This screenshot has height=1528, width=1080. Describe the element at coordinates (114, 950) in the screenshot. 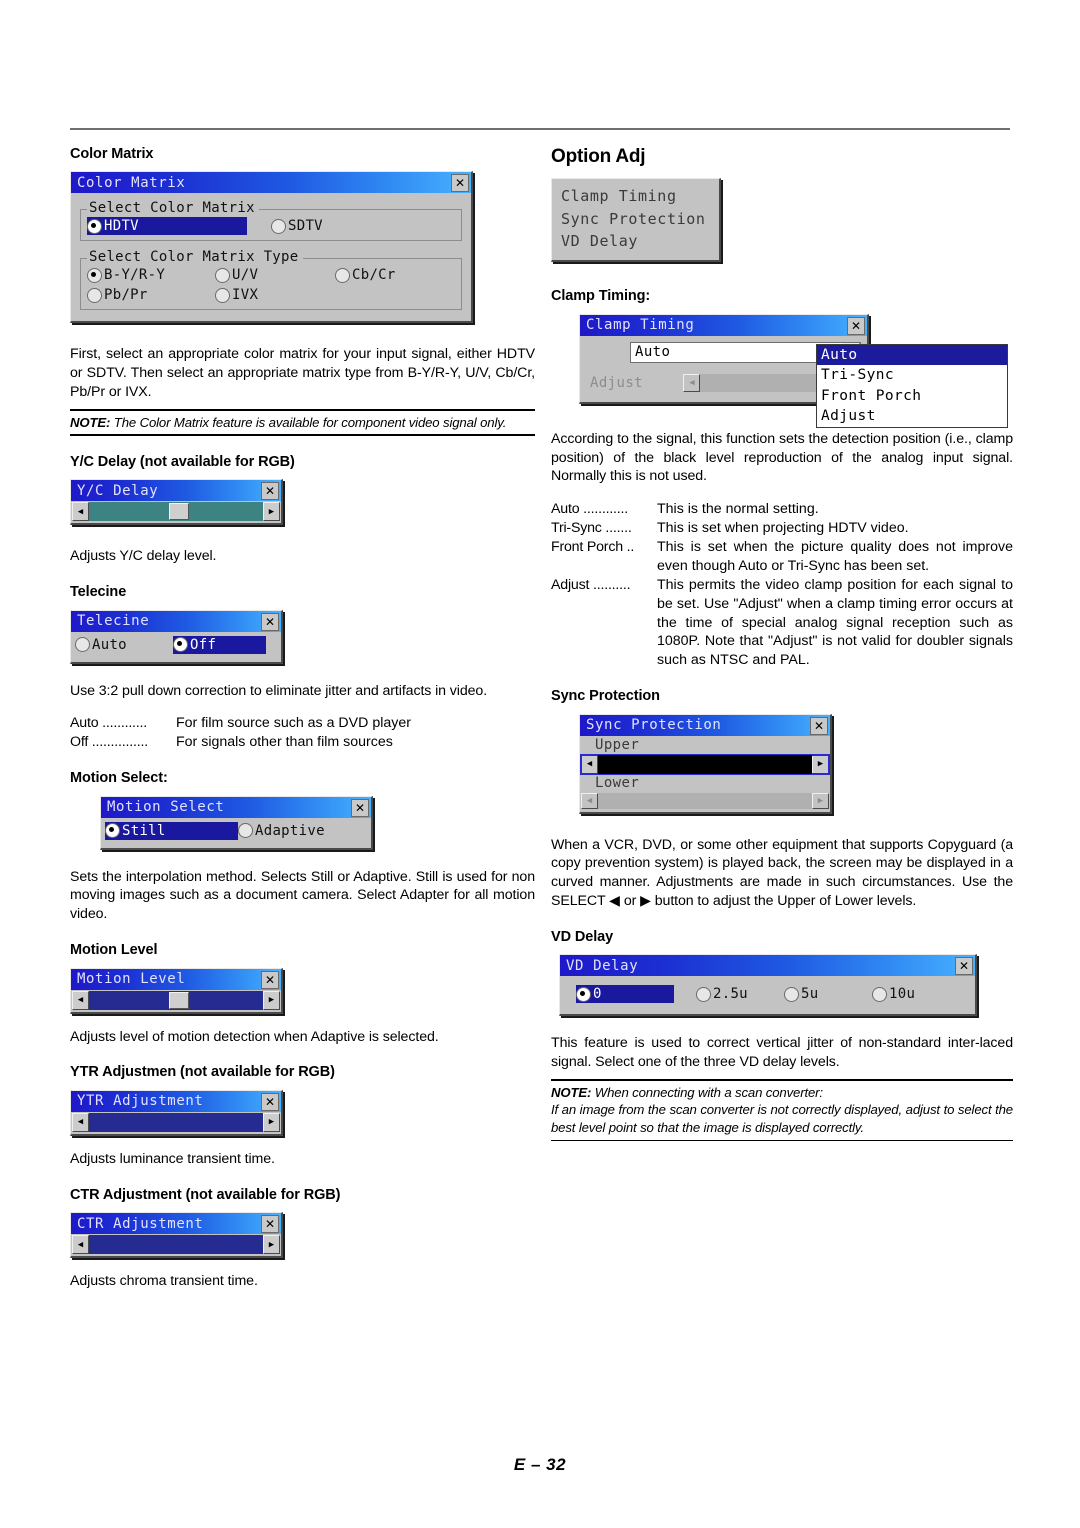

I see `section-heading-motion-level: Motion Level` at that location.